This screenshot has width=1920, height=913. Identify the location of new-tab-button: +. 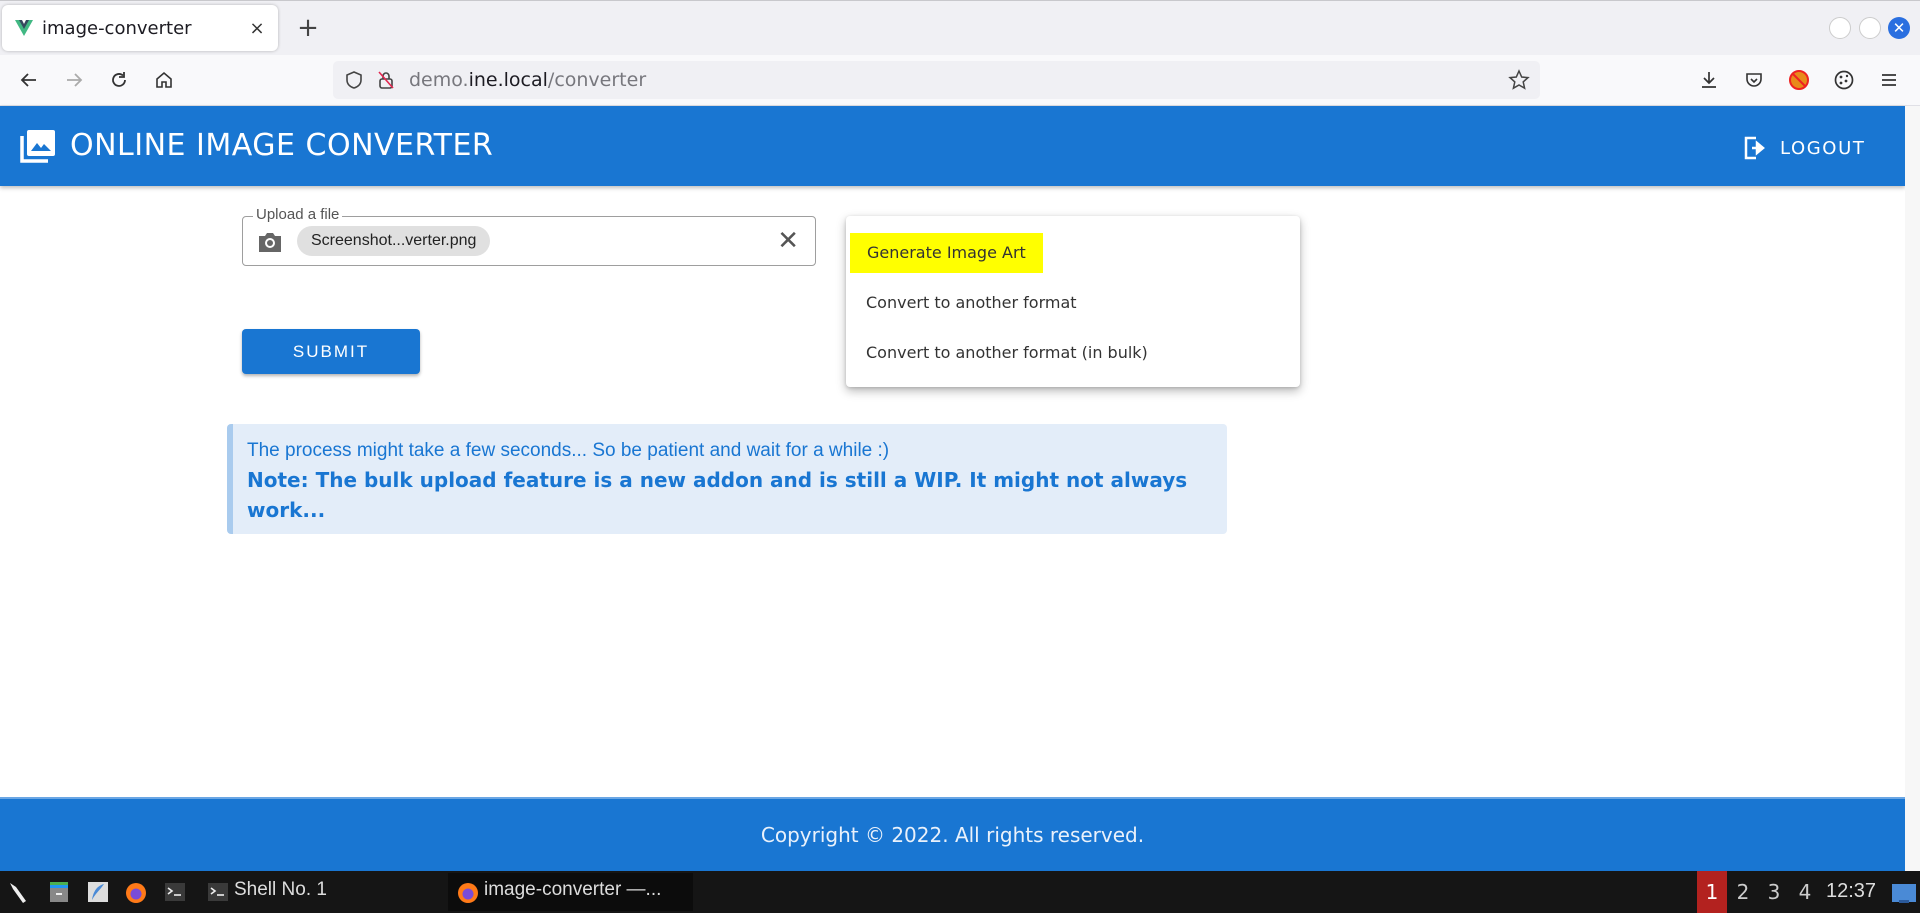
(308, 28).